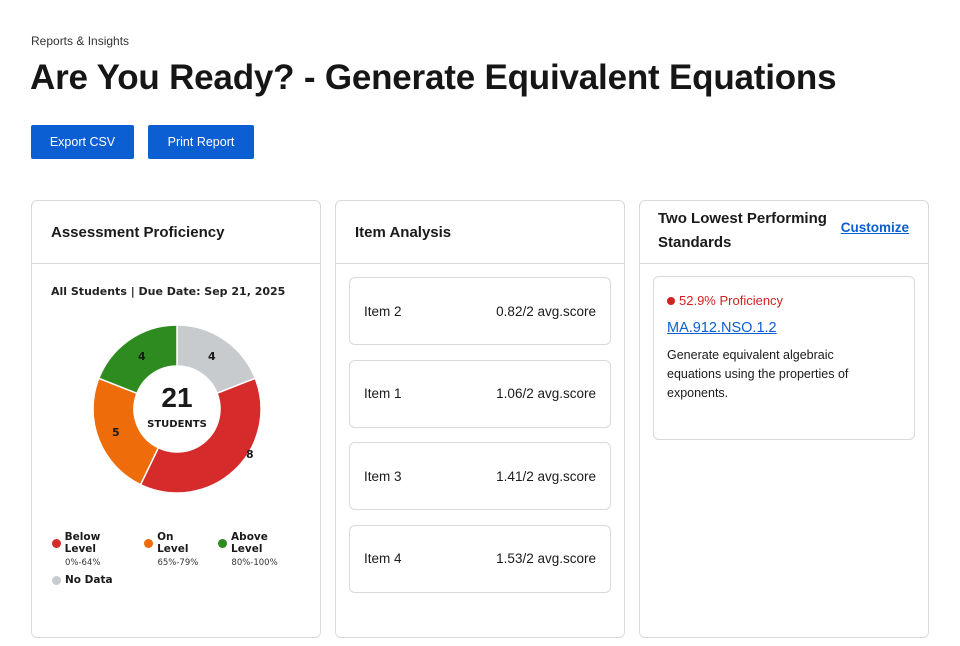 The image size is (960, 646). I want to click on segment-label-above: 4, so click(142, 356).